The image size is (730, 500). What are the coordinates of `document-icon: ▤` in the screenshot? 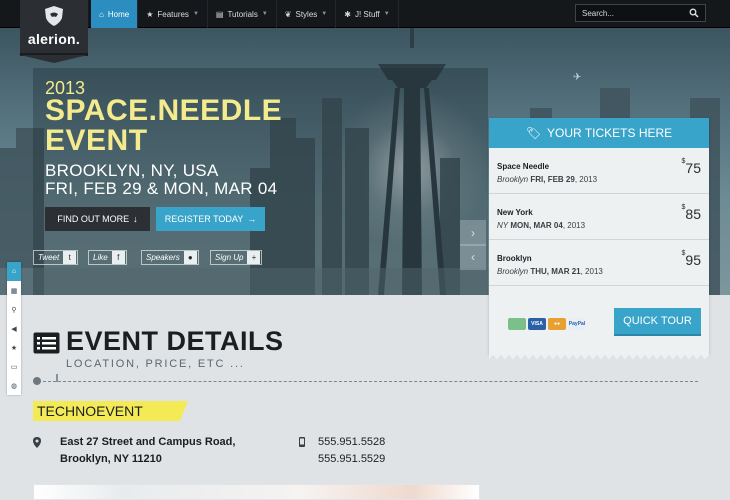 It's located at (219, 14).